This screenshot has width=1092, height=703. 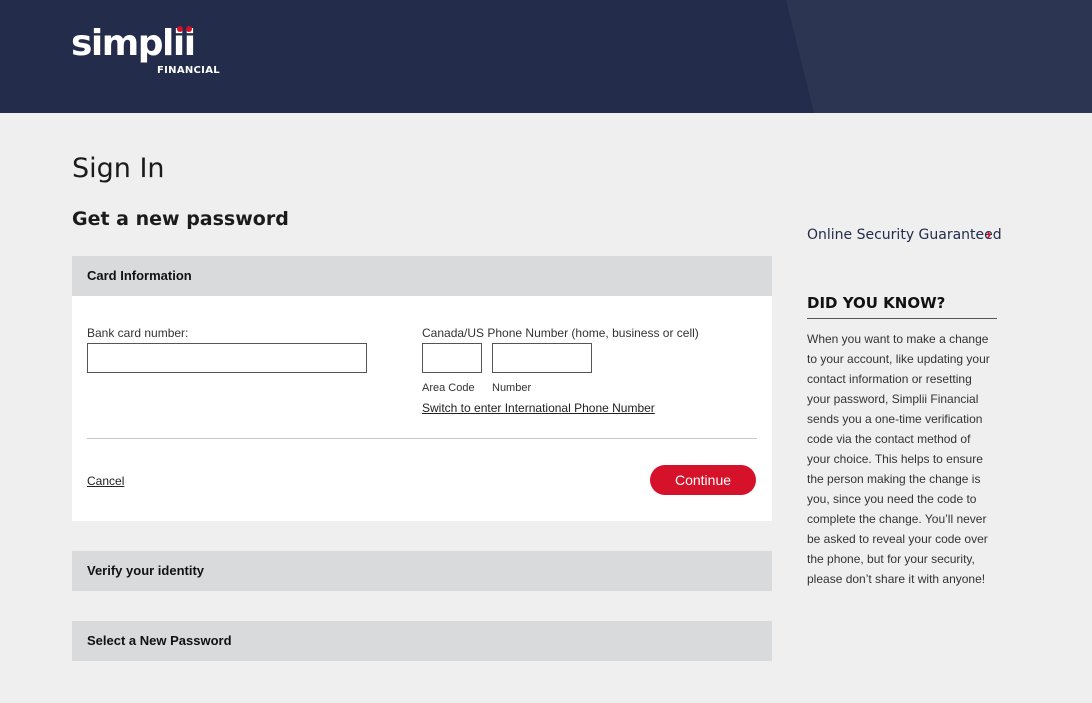 I want to click on did-you-know-rule, so click(x=902, y=318).